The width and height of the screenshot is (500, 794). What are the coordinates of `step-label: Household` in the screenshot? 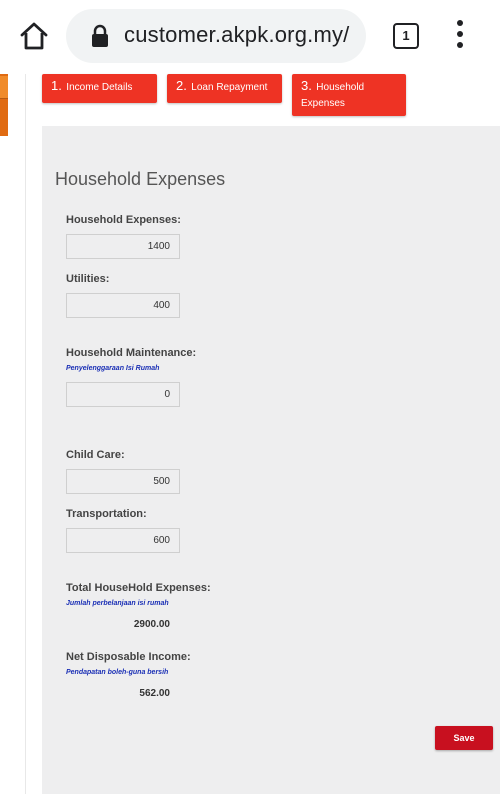 It's located at (340, 87).